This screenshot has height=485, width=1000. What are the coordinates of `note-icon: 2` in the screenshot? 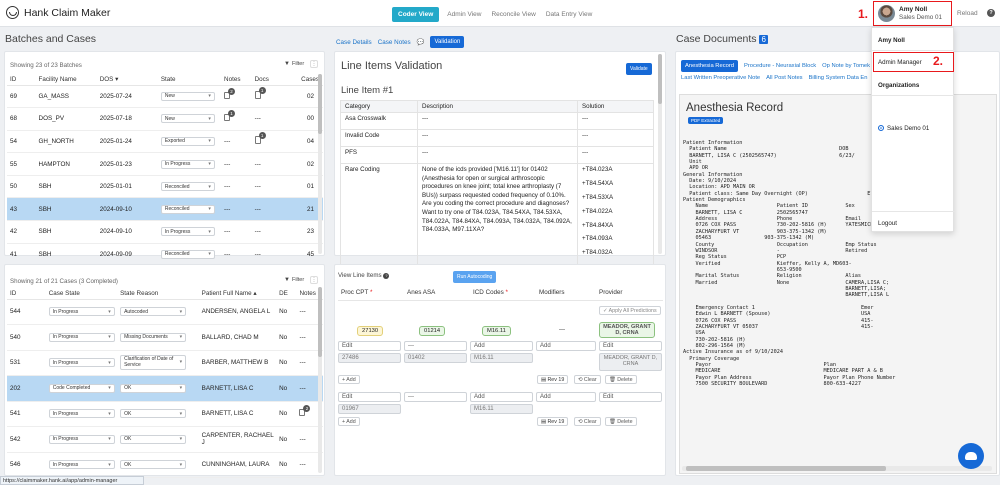 It's located at (230, 93).